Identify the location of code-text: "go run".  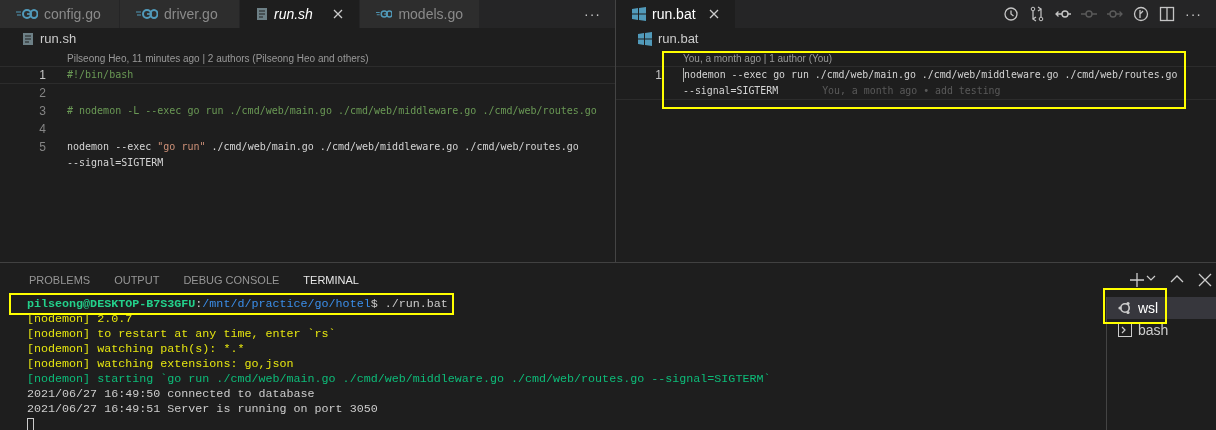
(181, 147).